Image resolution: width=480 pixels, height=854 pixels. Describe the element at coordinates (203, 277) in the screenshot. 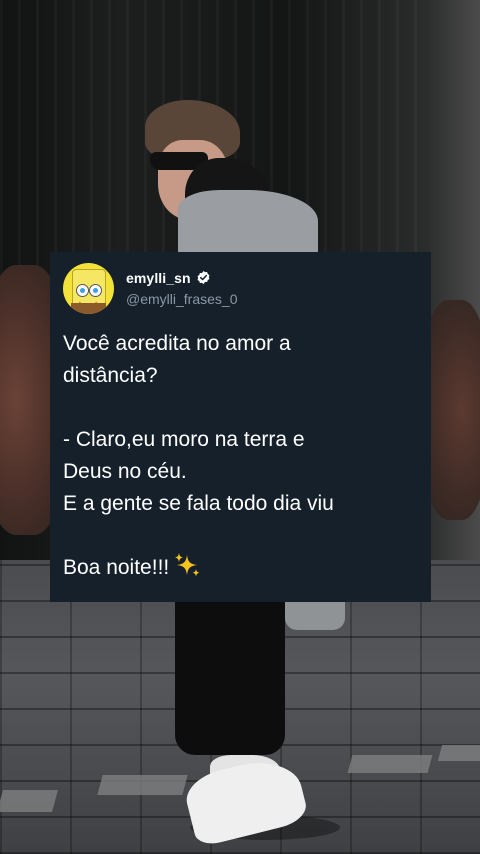

I see `verified-badge-icon` at that location.